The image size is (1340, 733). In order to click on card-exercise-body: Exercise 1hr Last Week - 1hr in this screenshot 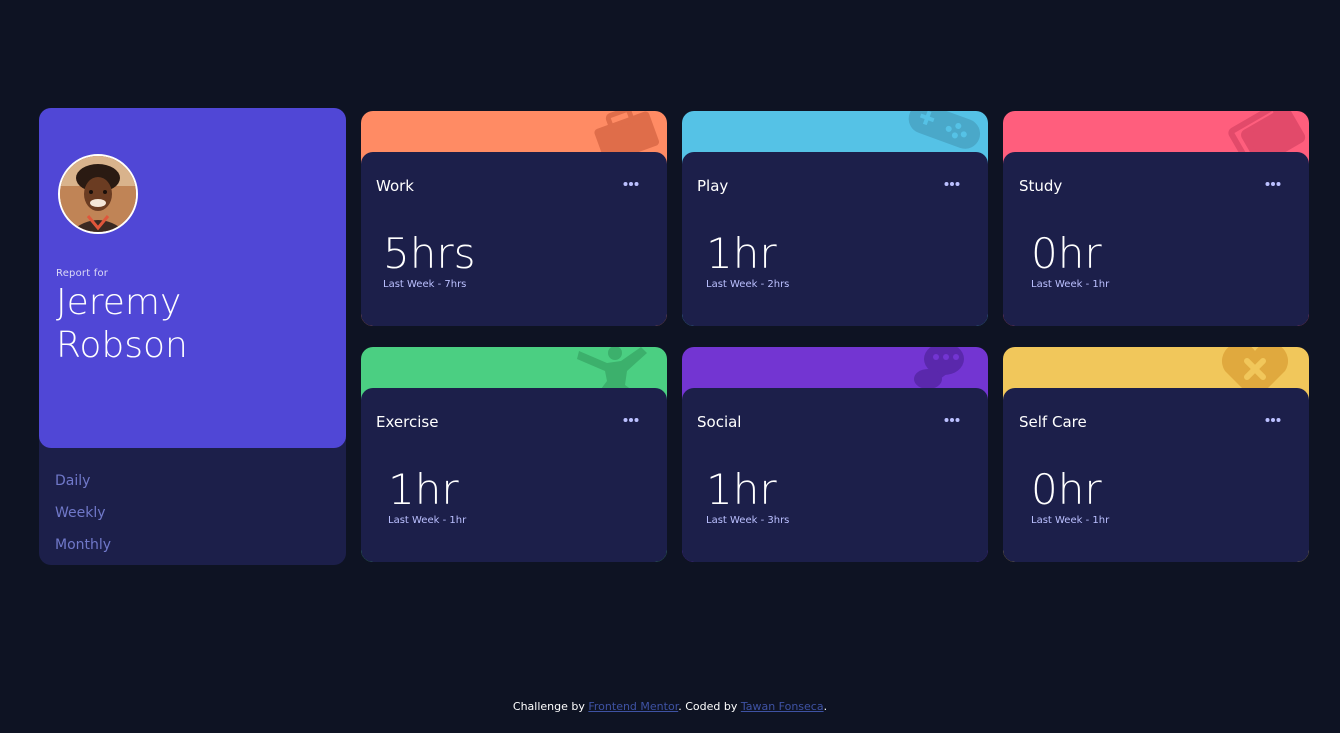, I will do `click(514, 475)`.